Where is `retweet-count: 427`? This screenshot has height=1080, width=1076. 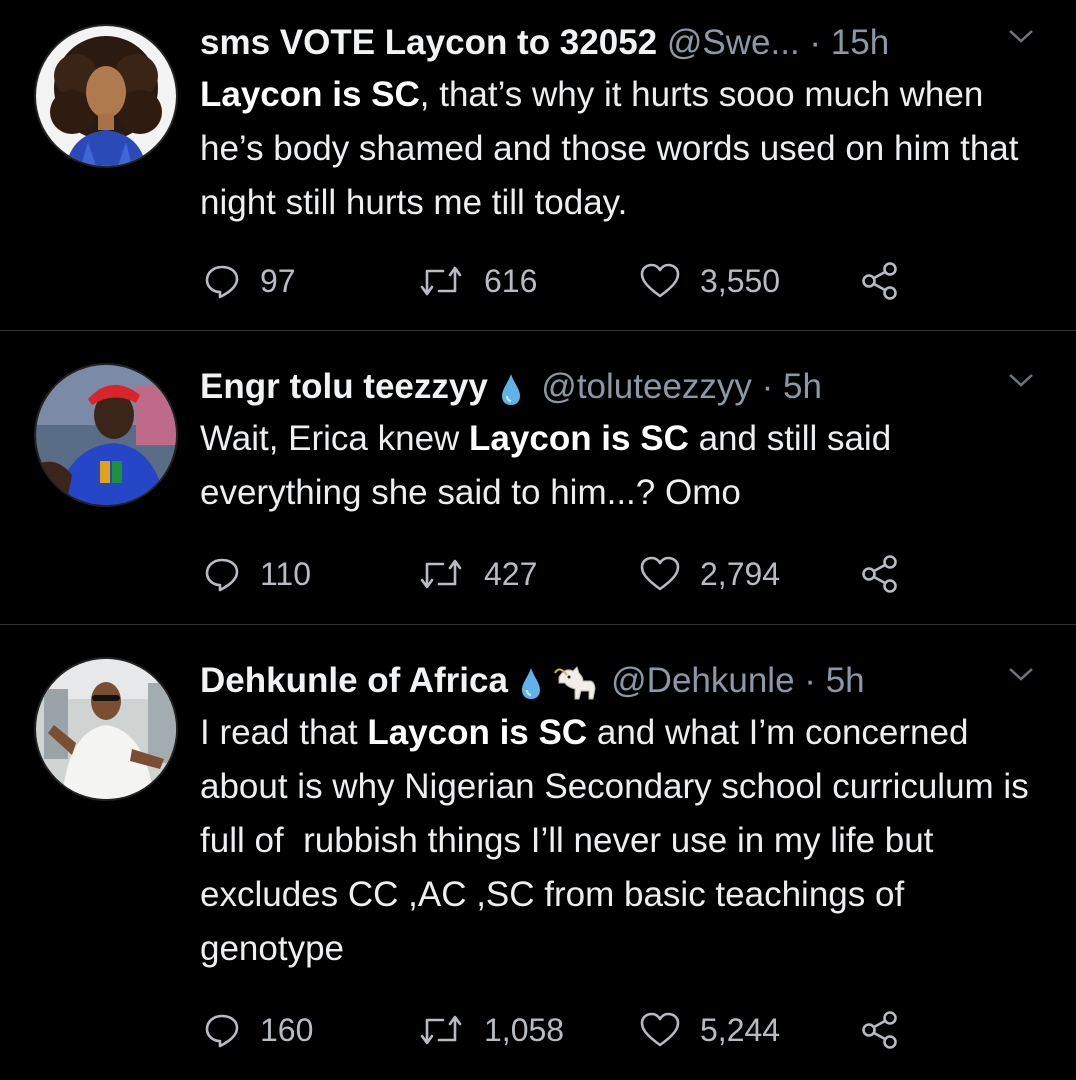
retweet-count: 427 is located at coordinates (511, 573).